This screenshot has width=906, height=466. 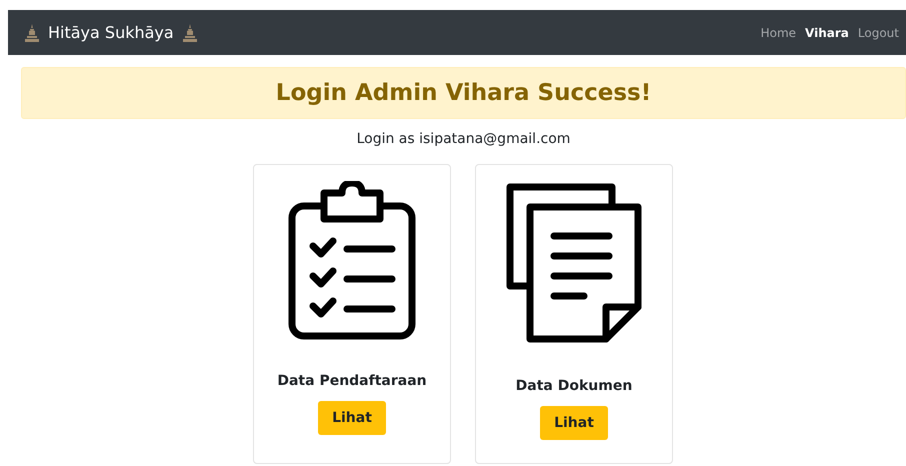 What do you see at coordinates (463, 139) in the screenshot?
I see `login-info: Login as isipatana@gmail.com` at bounding box center [463, 139].